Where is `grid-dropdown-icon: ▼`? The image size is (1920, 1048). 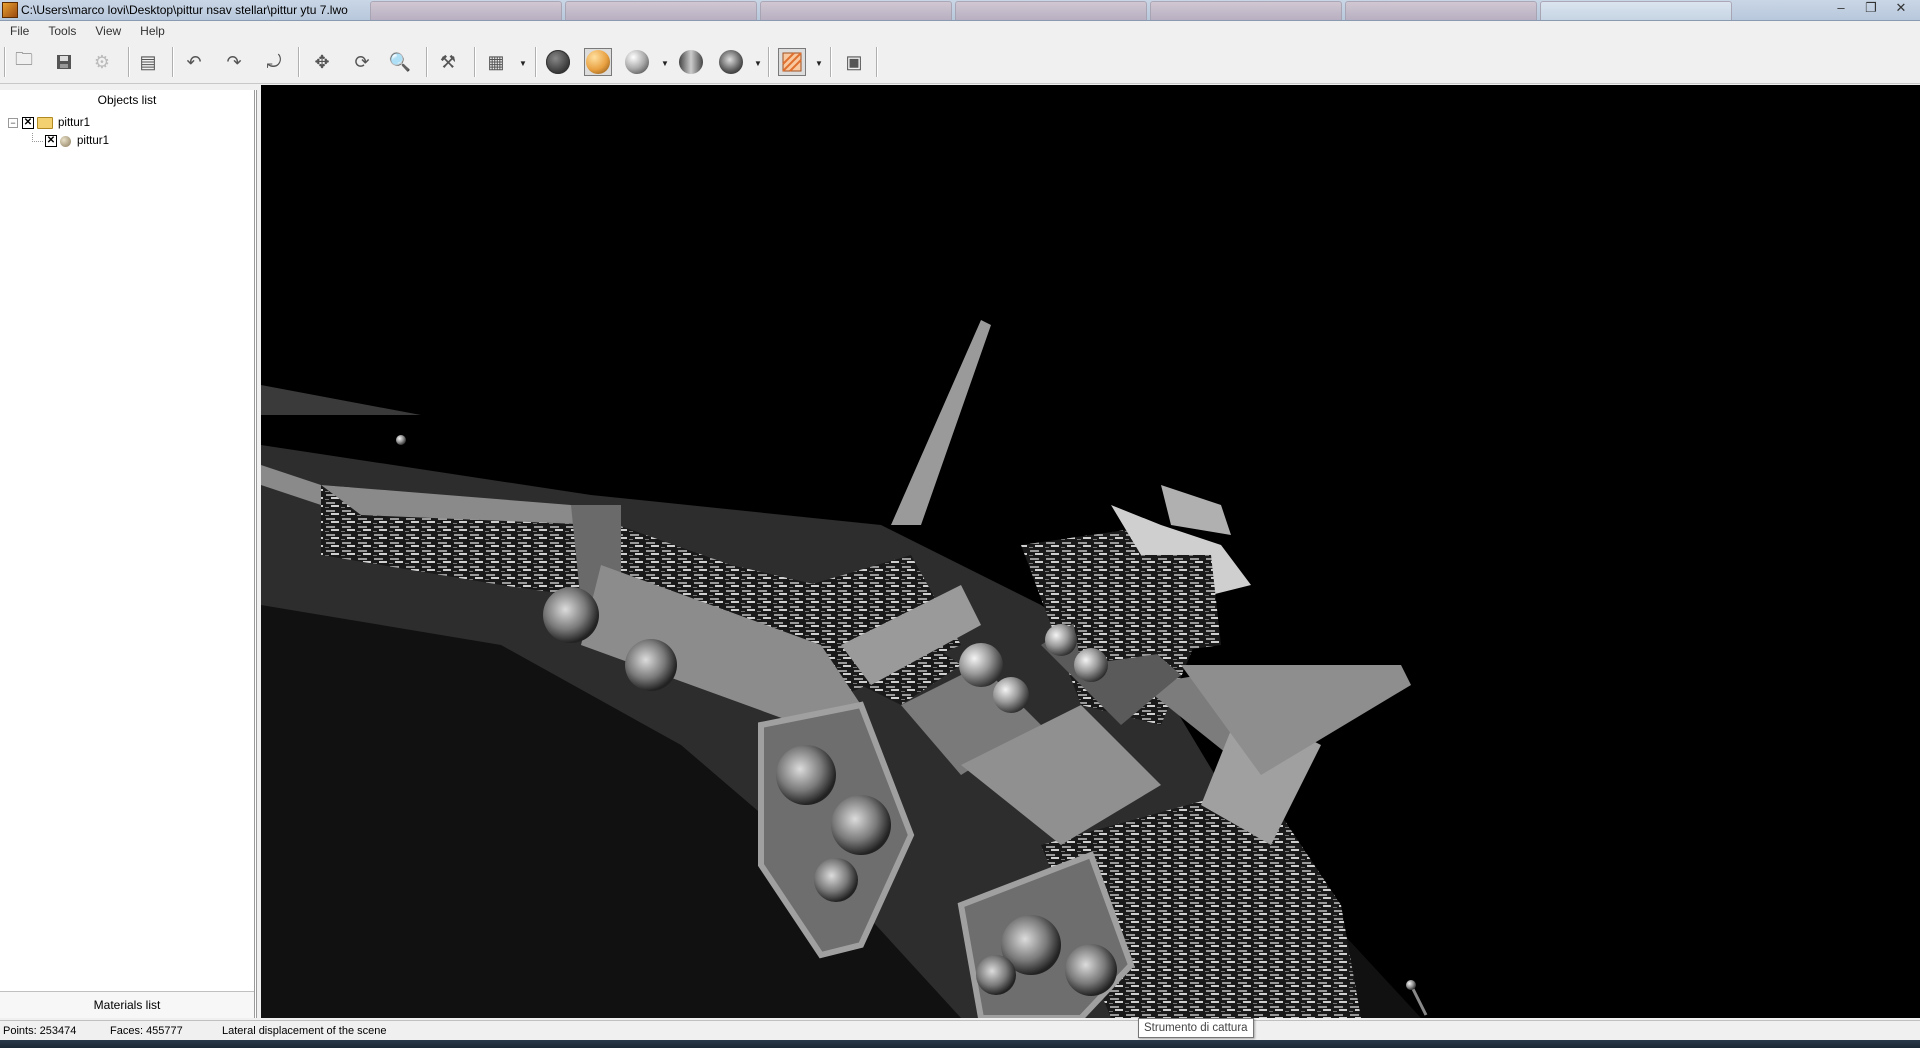 grid-dropdown-icon: ▼ is located at coordinates (523, 63).